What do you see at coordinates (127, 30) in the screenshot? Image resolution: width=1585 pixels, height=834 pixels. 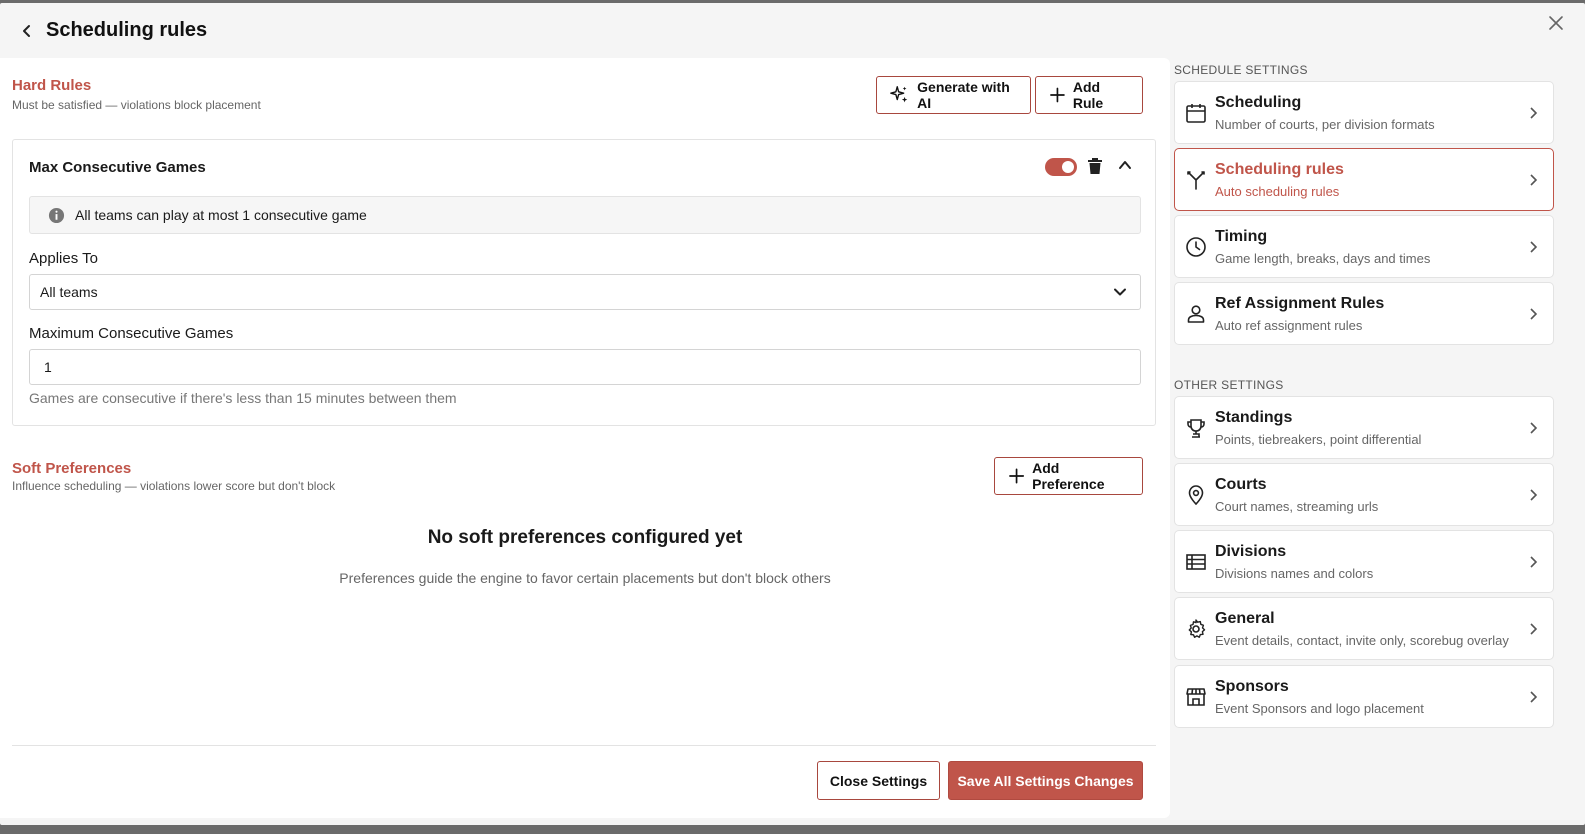 I see `page-title: Scheduling rules` at bounding box center [127, 30].